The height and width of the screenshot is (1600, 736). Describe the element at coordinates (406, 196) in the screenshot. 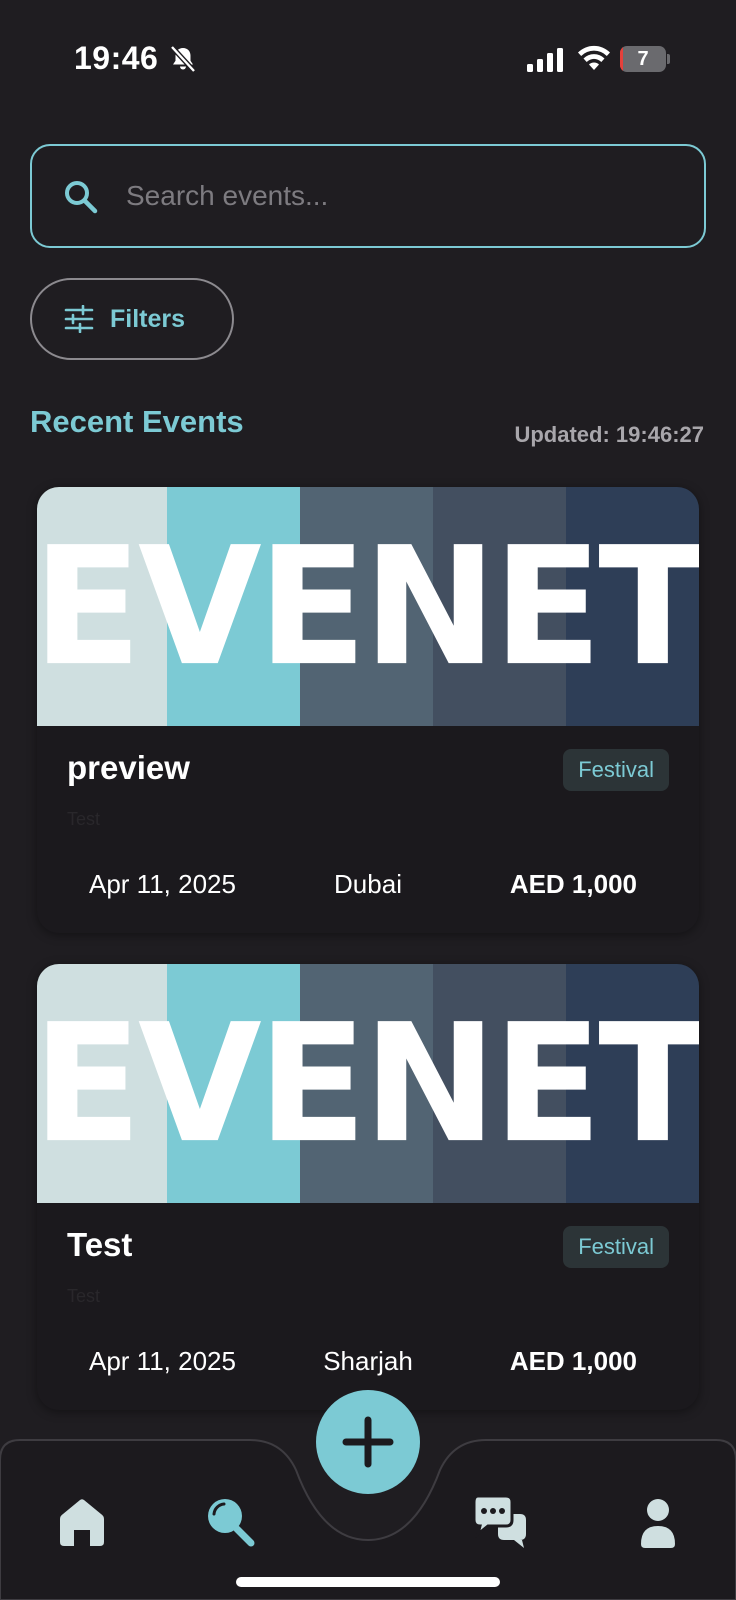

I see `search-input` at that location.